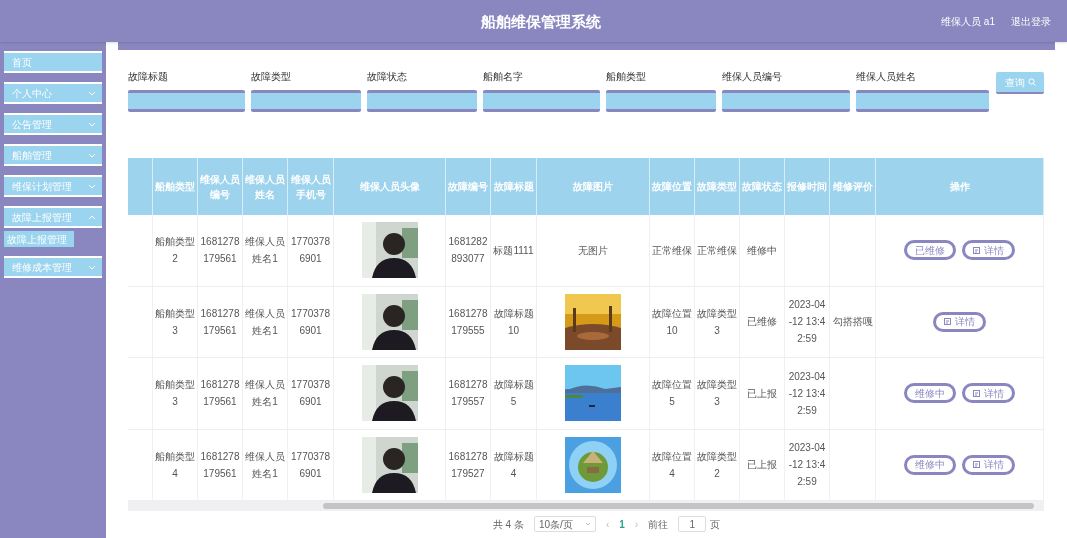 The width and height of the screenshot is (1067, 538). What do you see at coordinates (53, 155) in the screenshot?
I see `sidebar-item: 船舶管理` at bounding box center [53, 155].